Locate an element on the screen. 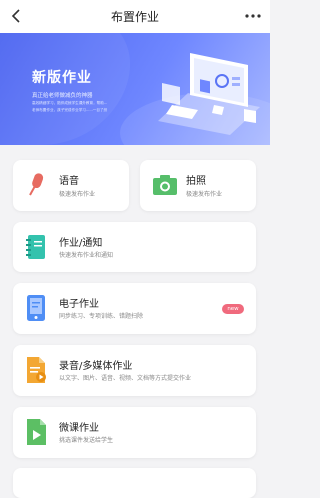 The height and width of the screenshot is (498, 320). new-badge: new is located at coordinates (233, 309).